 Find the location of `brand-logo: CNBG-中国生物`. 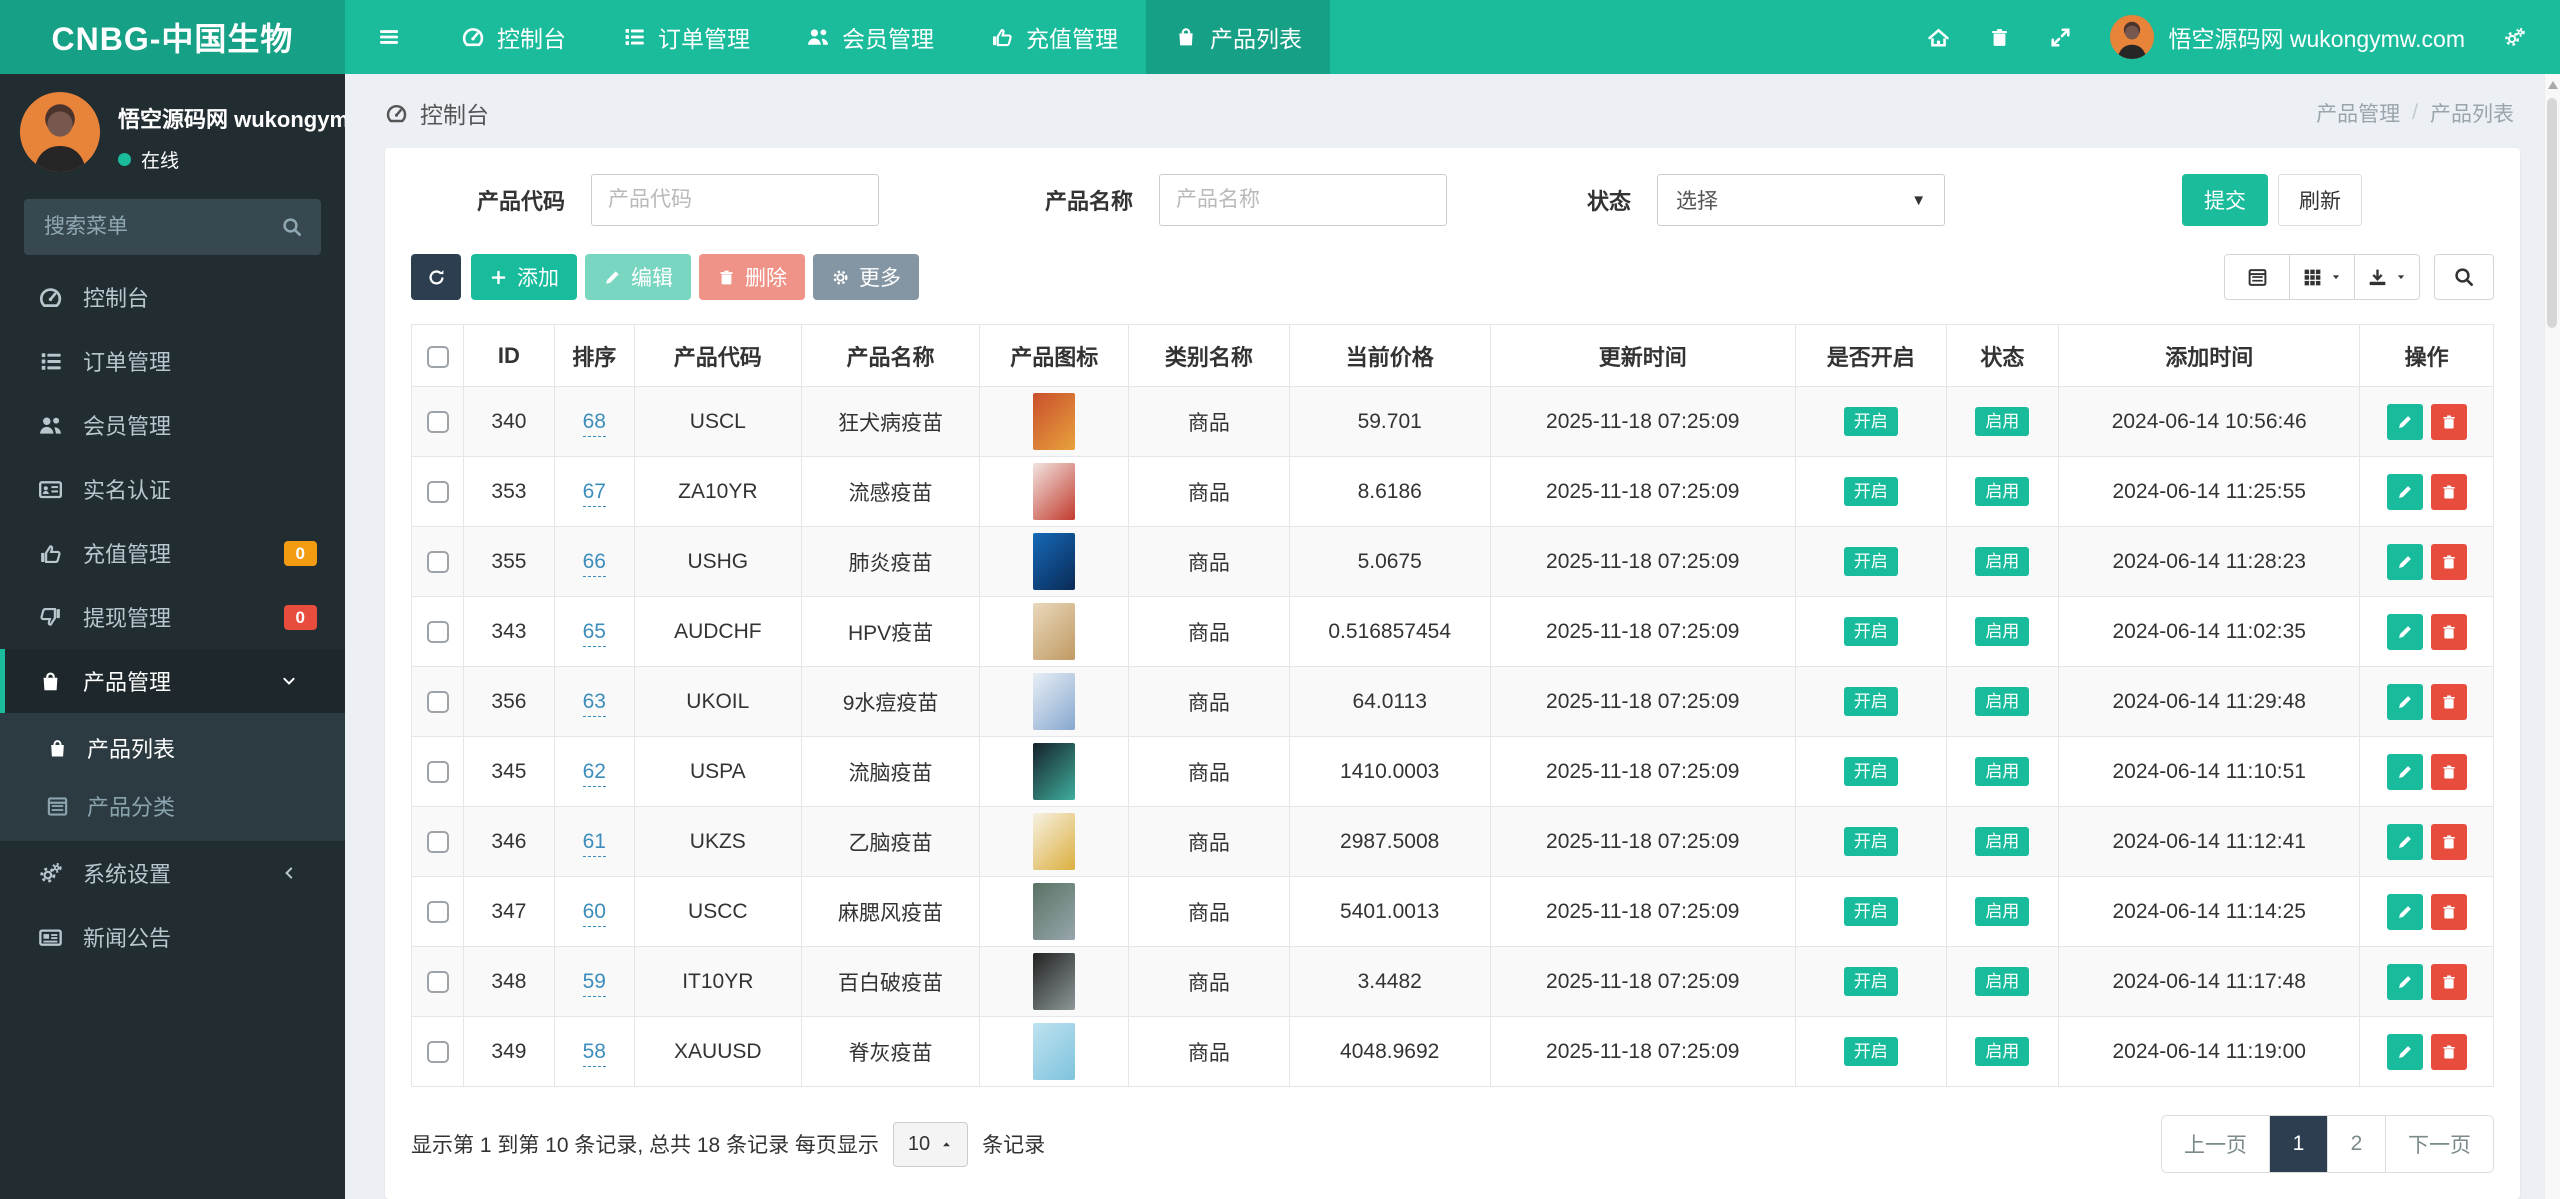

brand-logo: CNBG-中国生物 is located at coordinates (172, 37).